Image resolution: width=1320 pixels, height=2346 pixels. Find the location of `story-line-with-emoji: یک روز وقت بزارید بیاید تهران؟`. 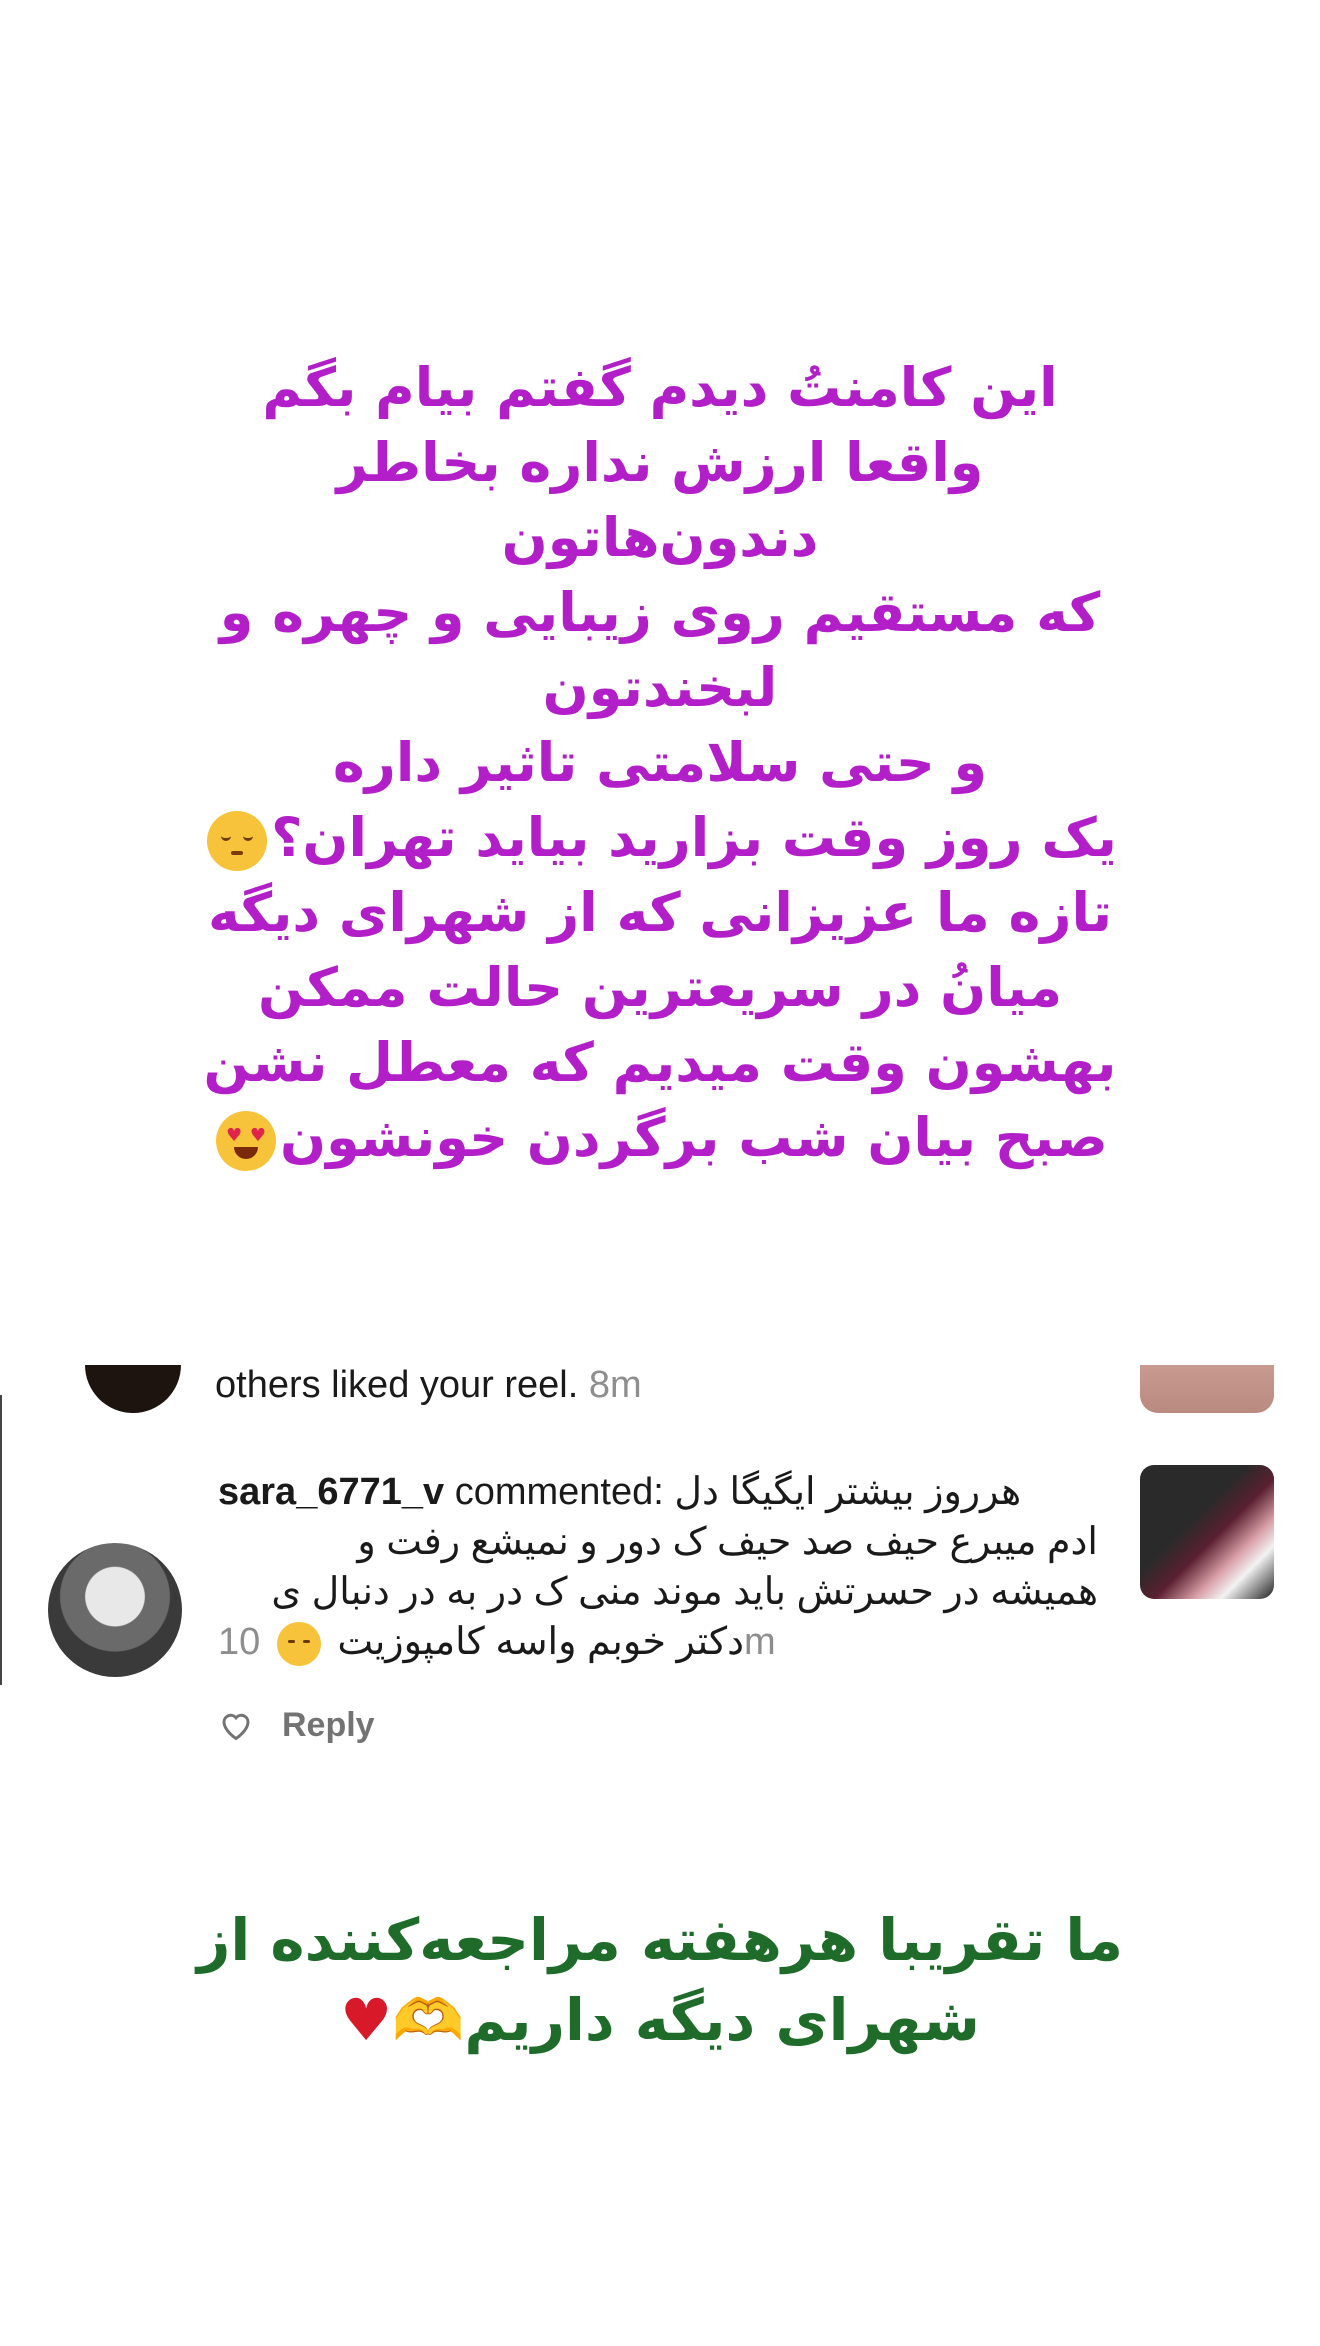

story-line-with-emoji: یک روز وقت بزارید بیاید تهران؟ is located at coordinates (660, 837).